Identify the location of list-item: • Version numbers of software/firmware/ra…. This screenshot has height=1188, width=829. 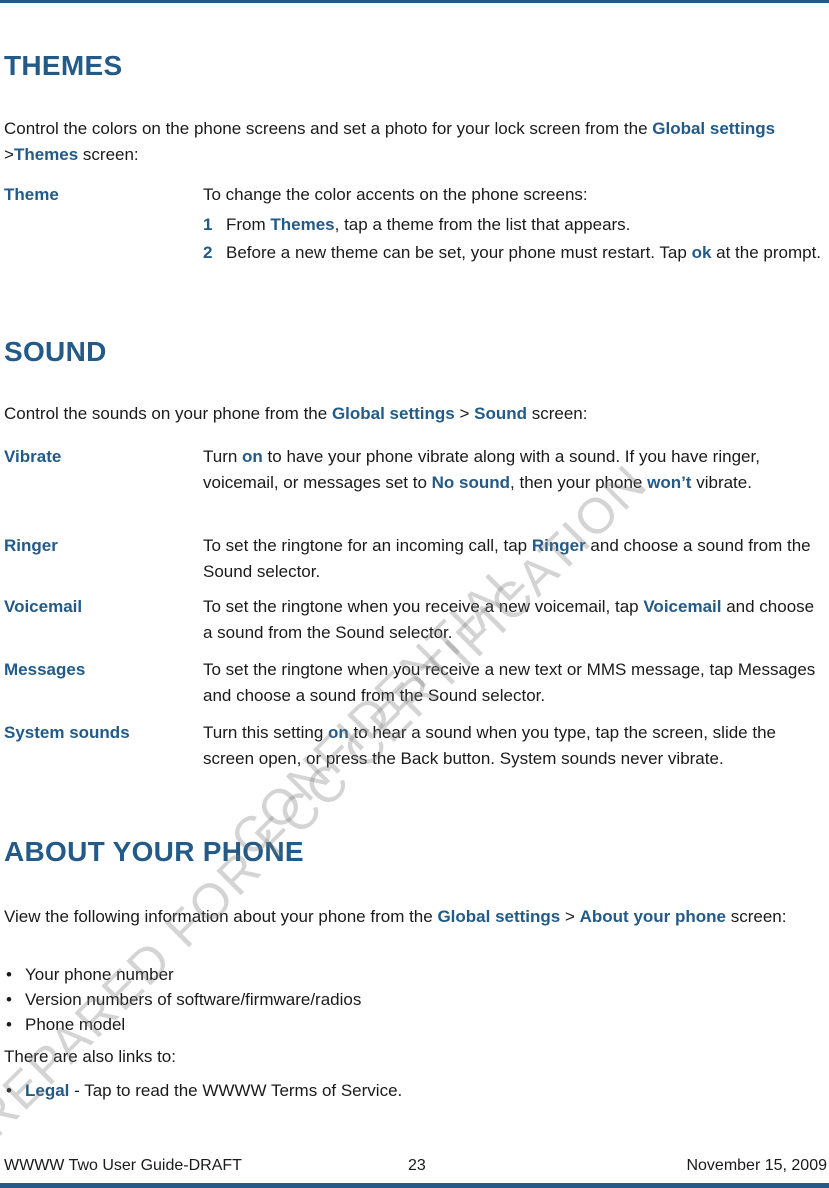
(182, 999).